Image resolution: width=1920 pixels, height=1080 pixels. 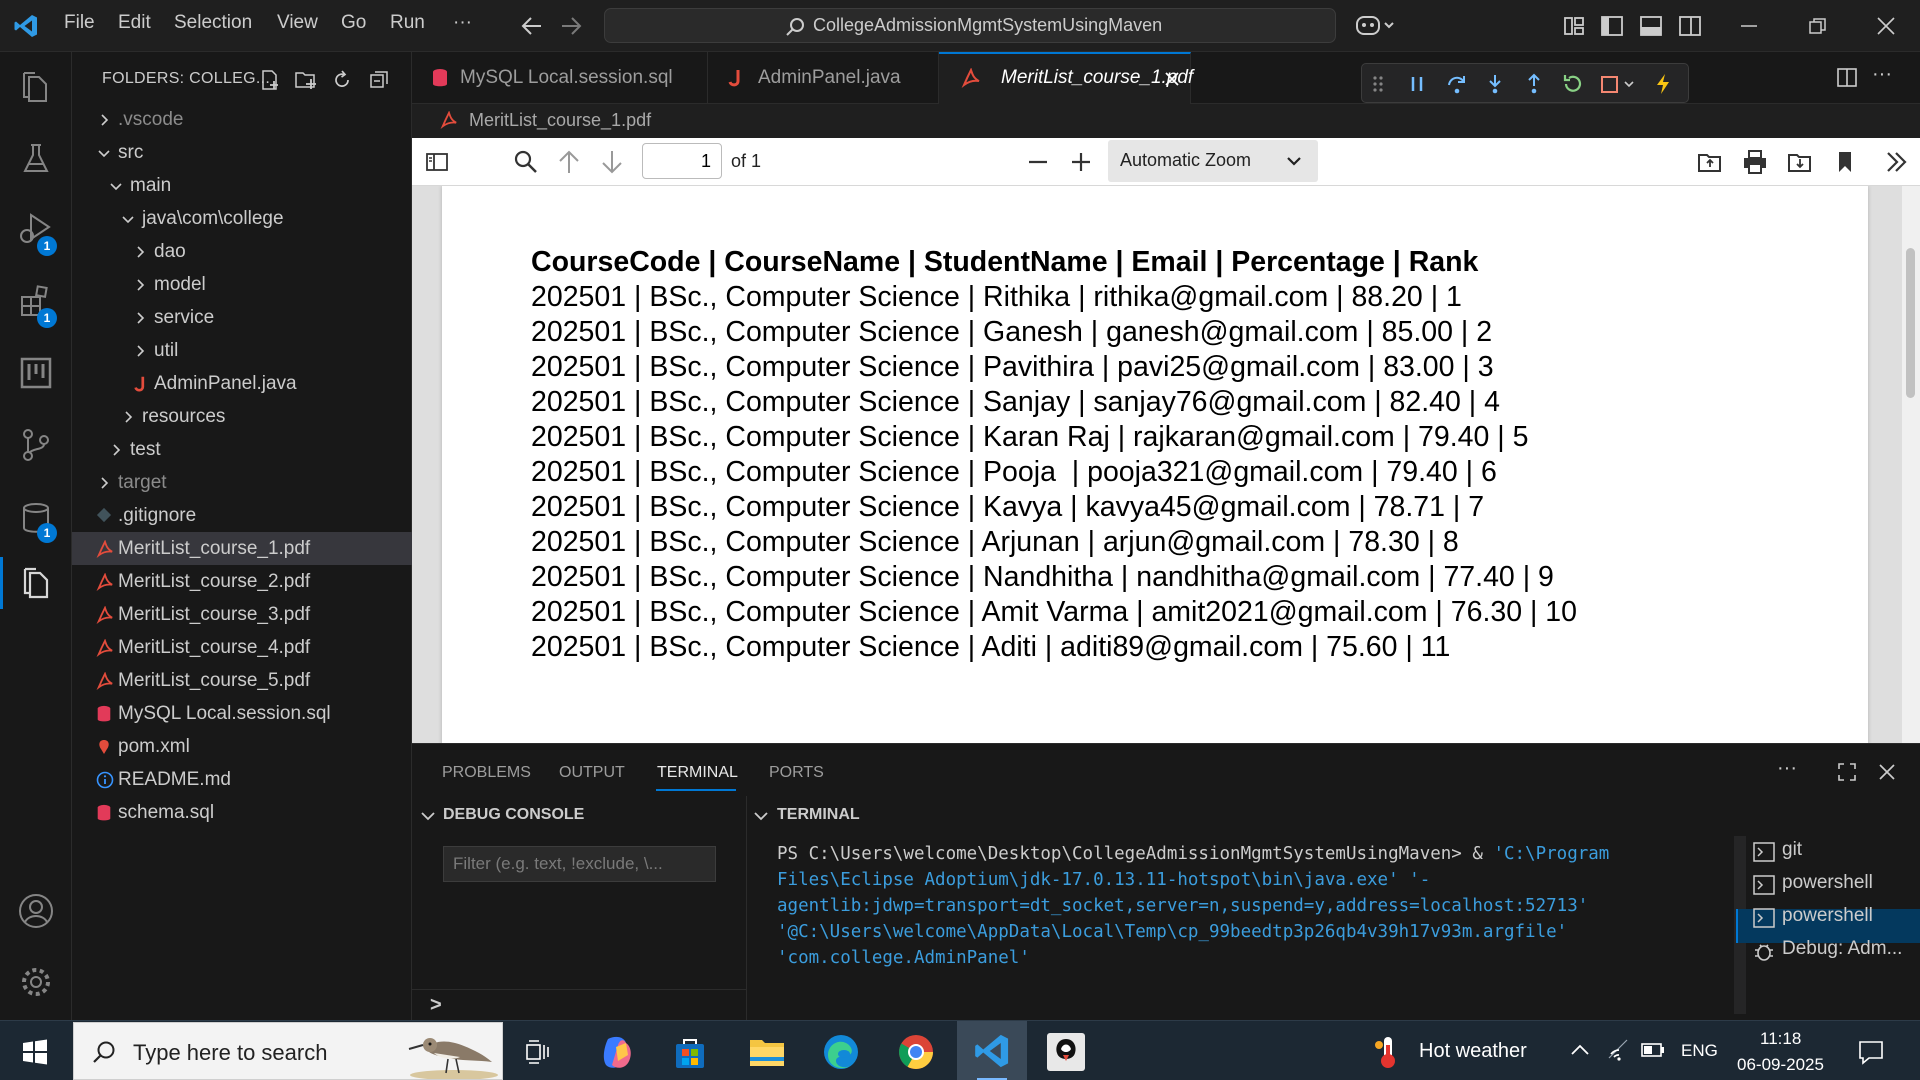 What do you see at coordinates (407, 23) in the screenshot?
I see `menu-run: Run` at bounding box center [407, 23].